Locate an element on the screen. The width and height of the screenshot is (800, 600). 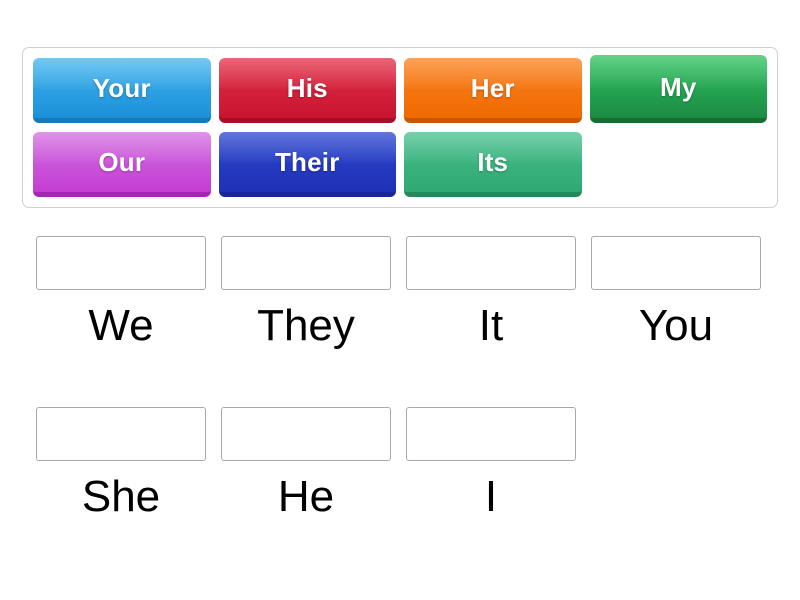
dropzone-you is located at coordinates (676, 263).